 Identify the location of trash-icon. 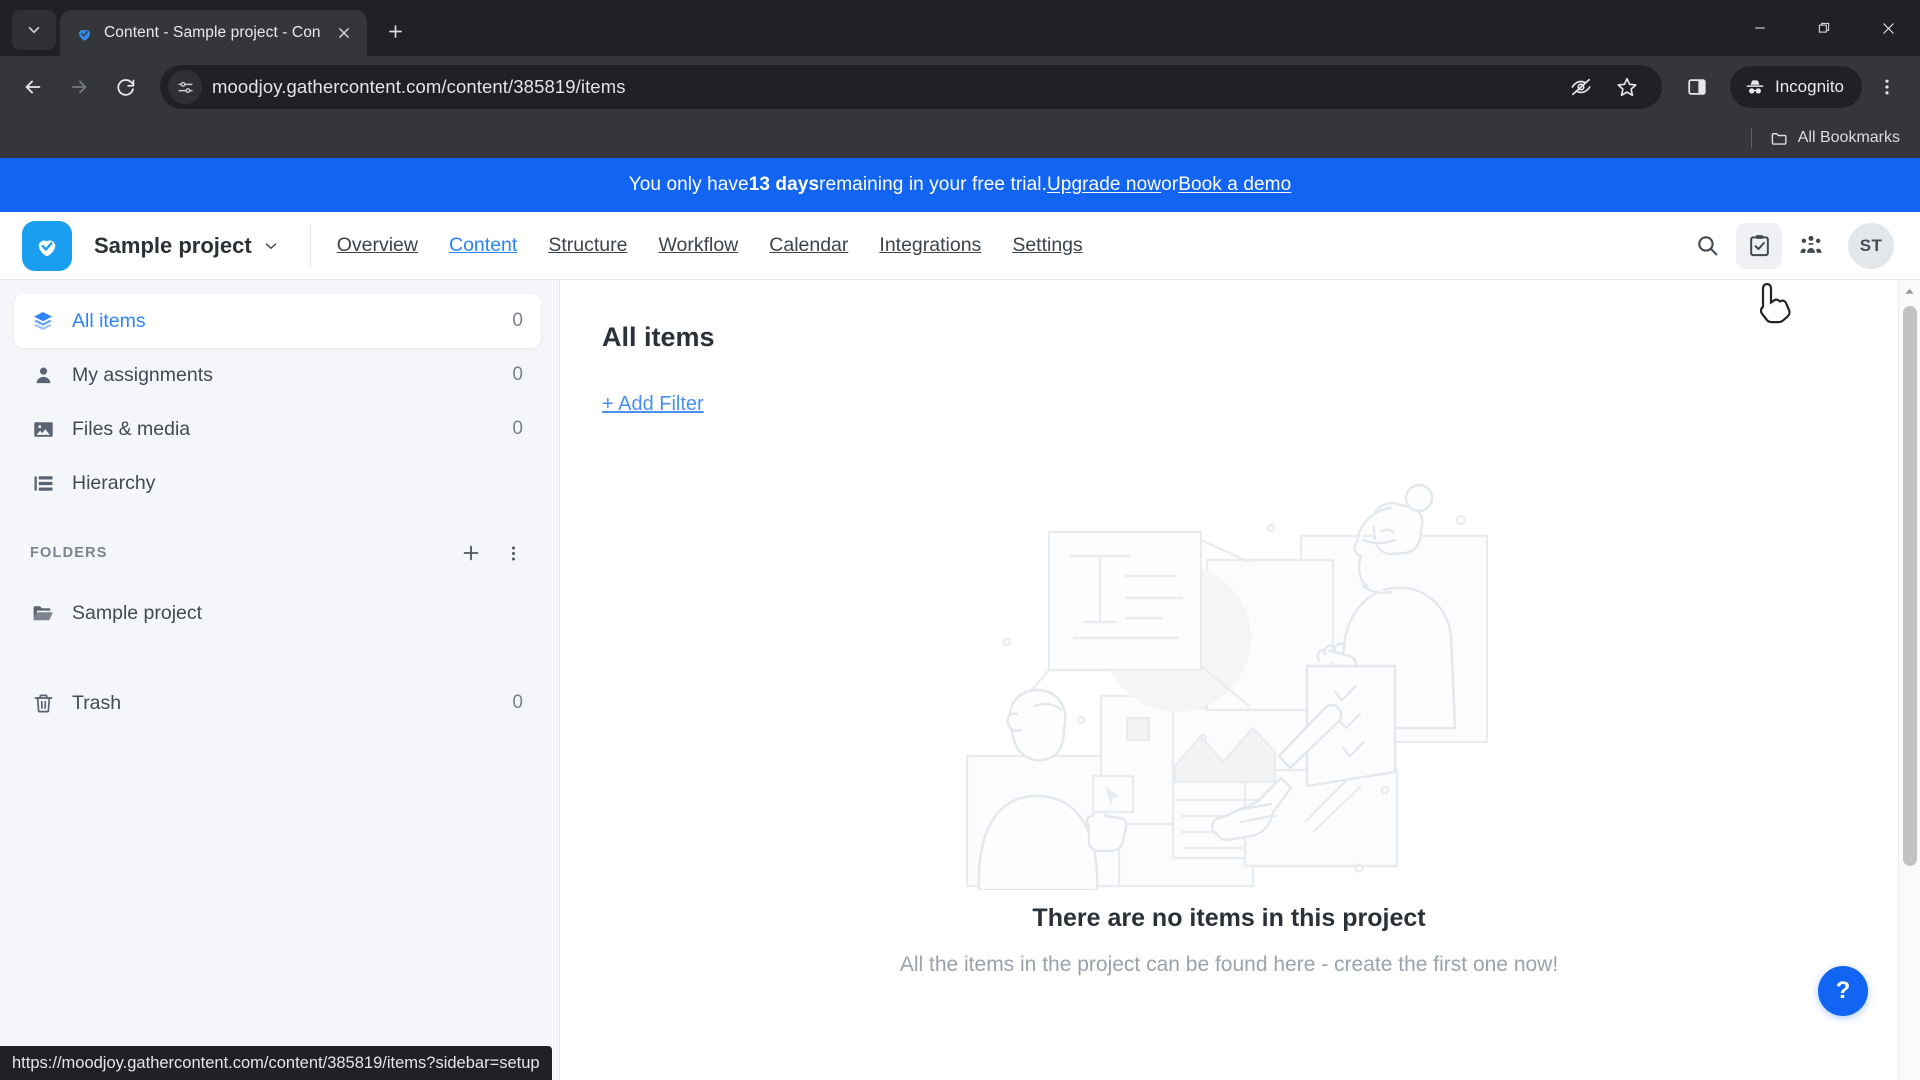
(43, 703).